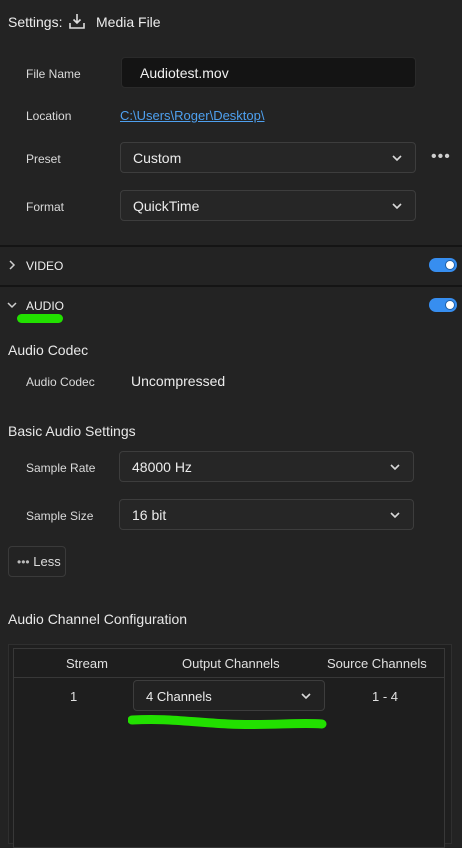  Describe the element at coordinates (268, 72) in the screenshot. I see `file-name-input: Audiotest.mov` at that location.